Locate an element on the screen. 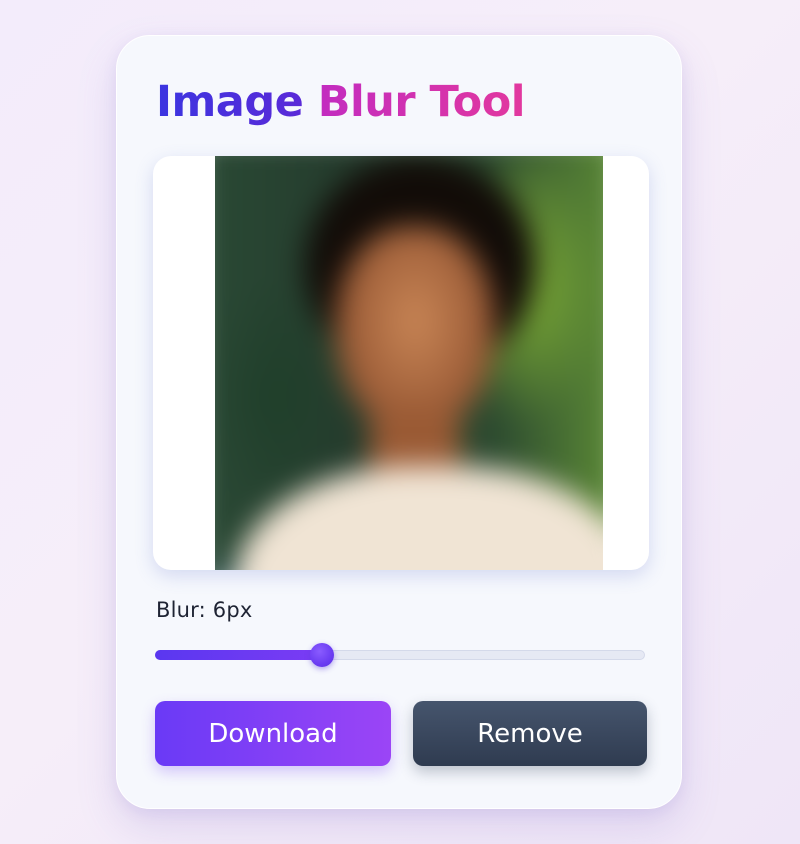 The height and width of the screenshot is (844, 800). remove-button: Remove is located at coordinates (530, 733).